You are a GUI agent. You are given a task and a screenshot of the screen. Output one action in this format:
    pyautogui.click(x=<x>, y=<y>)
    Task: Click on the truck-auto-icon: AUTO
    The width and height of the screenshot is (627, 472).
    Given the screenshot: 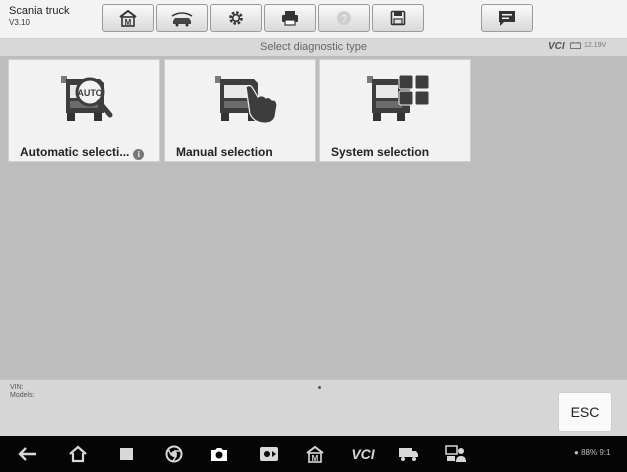 What is the action you would take?
    pyautogui.click(x=87, y=98)
    